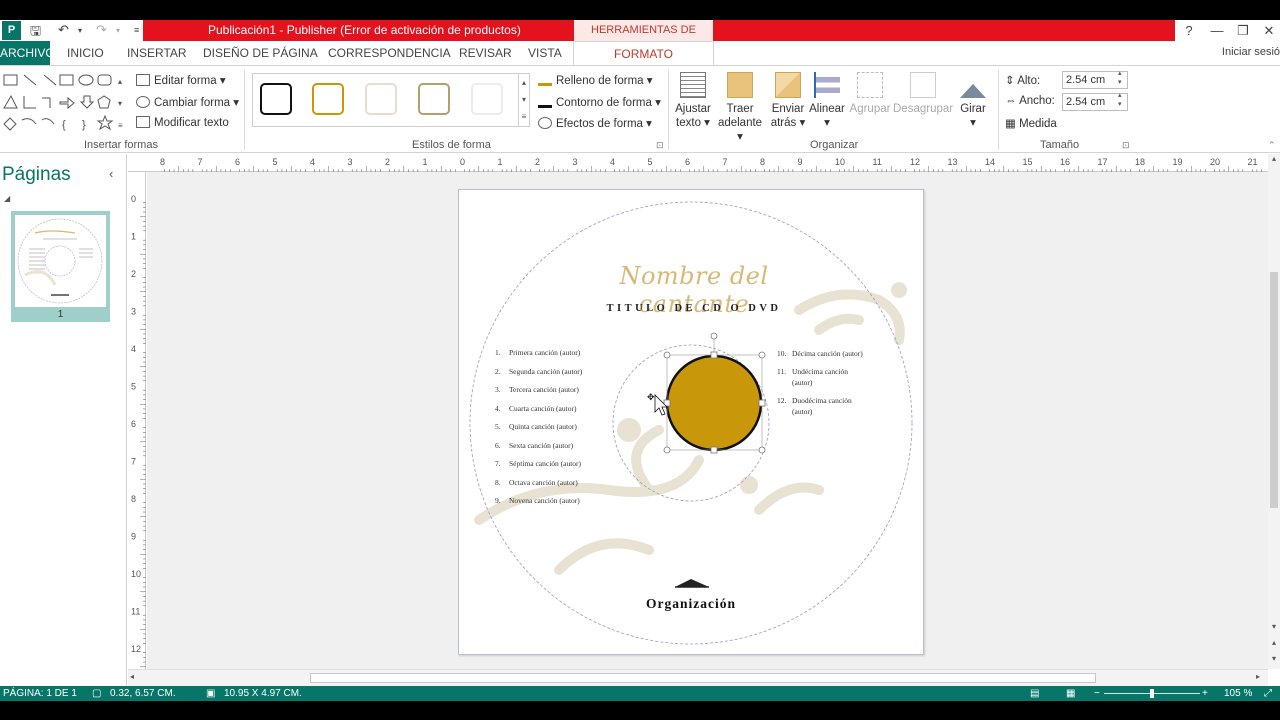  What do you see at coordinates (973, 101) in the screenshot?
I see `rotate-button: Girar ▾` at bounding box center [973, 101].